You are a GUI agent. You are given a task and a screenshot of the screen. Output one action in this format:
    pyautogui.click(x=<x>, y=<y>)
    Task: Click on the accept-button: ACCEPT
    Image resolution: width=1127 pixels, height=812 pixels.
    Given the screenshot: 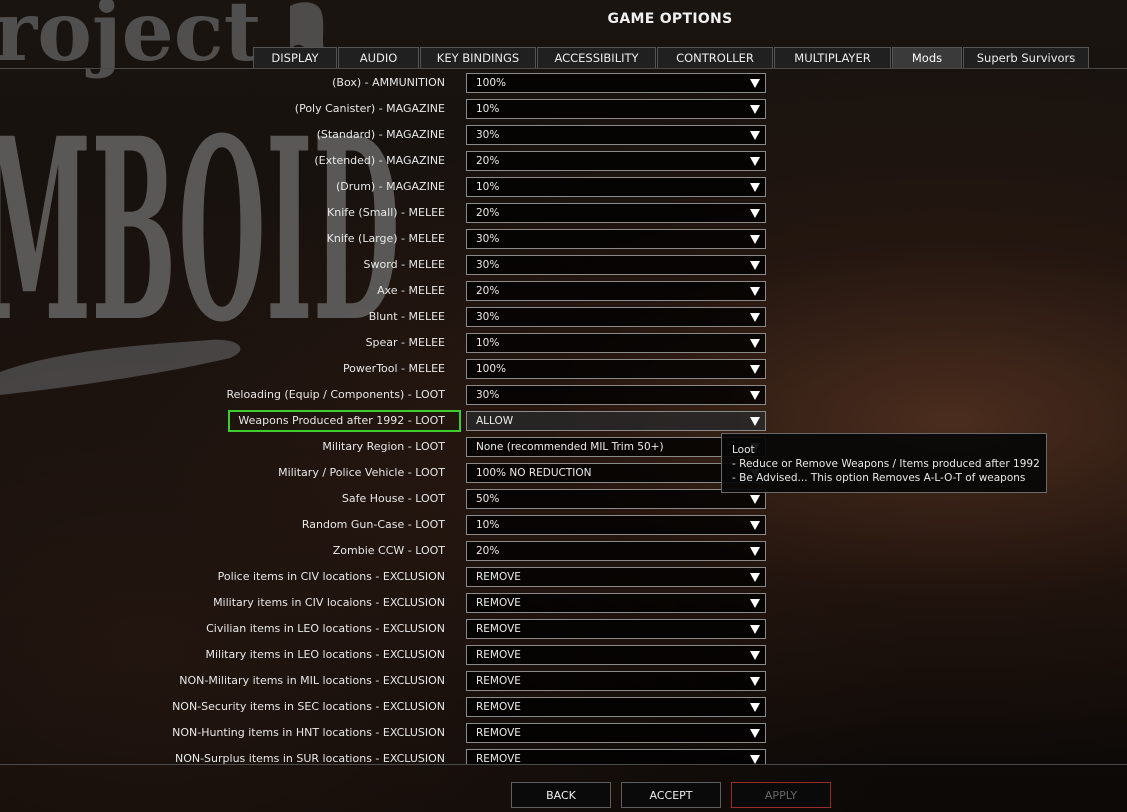 What is the action you would take?
    pyautogui.click(x=671, y=795)
    